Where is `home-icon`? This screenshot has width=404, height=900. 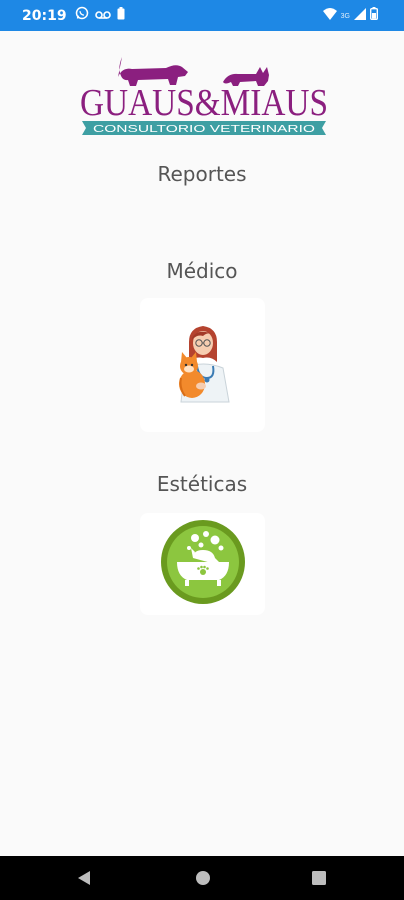
home-icon is located at coordinates (203, 880).